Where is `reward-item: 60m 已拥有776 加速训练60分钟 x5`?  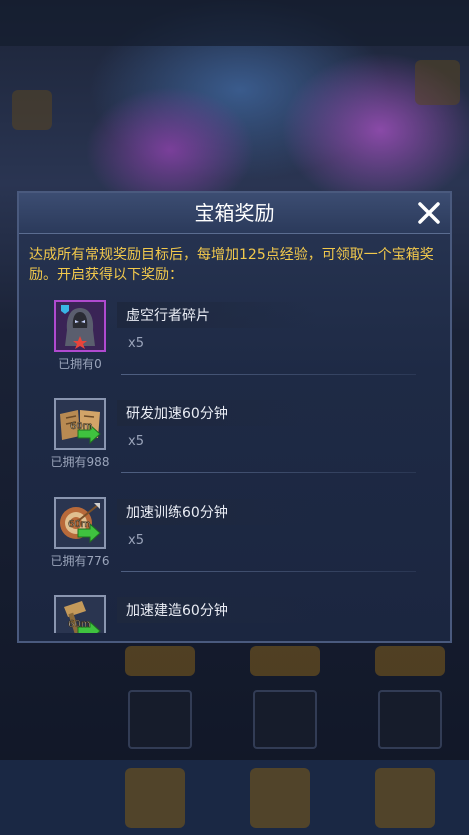 reward-item: 60m 已拥有776 加速训练60分钟 x5 is located at coordinates (234, 534).